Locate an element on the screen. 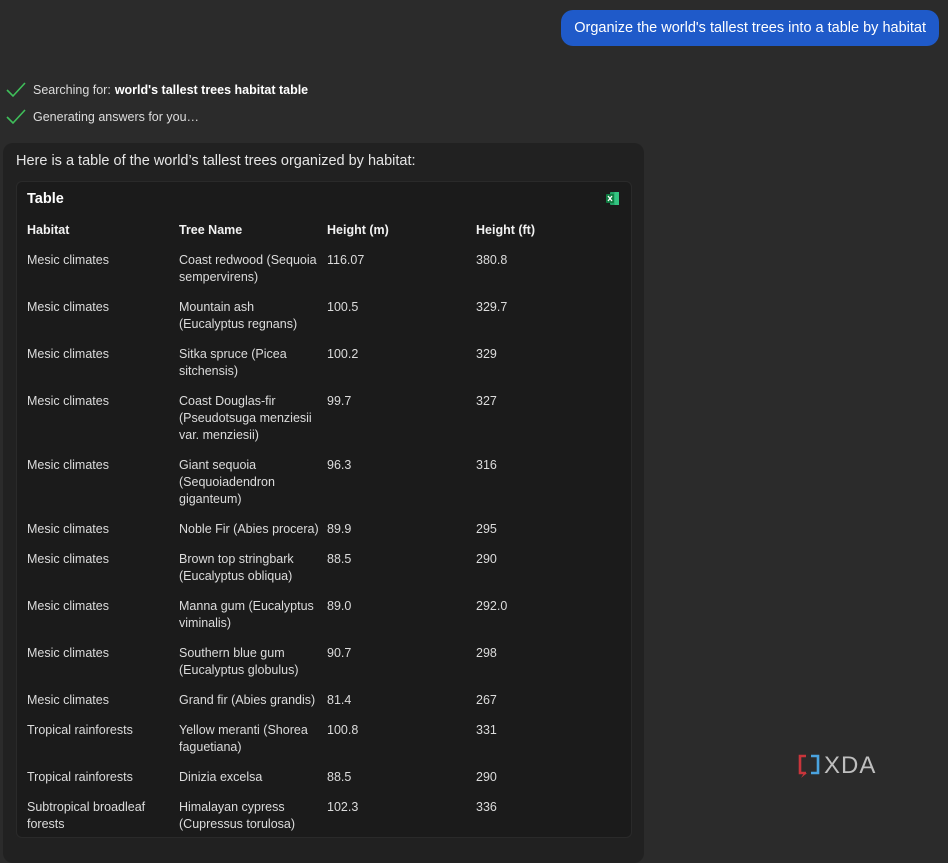 This screenshot has height=863, width=948. cell-height-m: 96.3 is located at coordinates (339, 465).